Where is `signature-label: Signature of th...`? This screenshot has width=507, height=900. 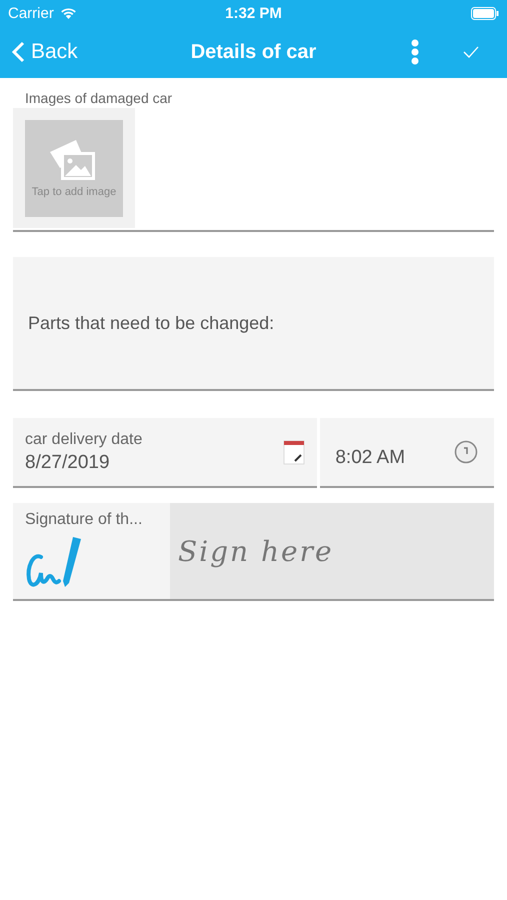
signature-label: Signature of th... is located at coordinates (84, 520).